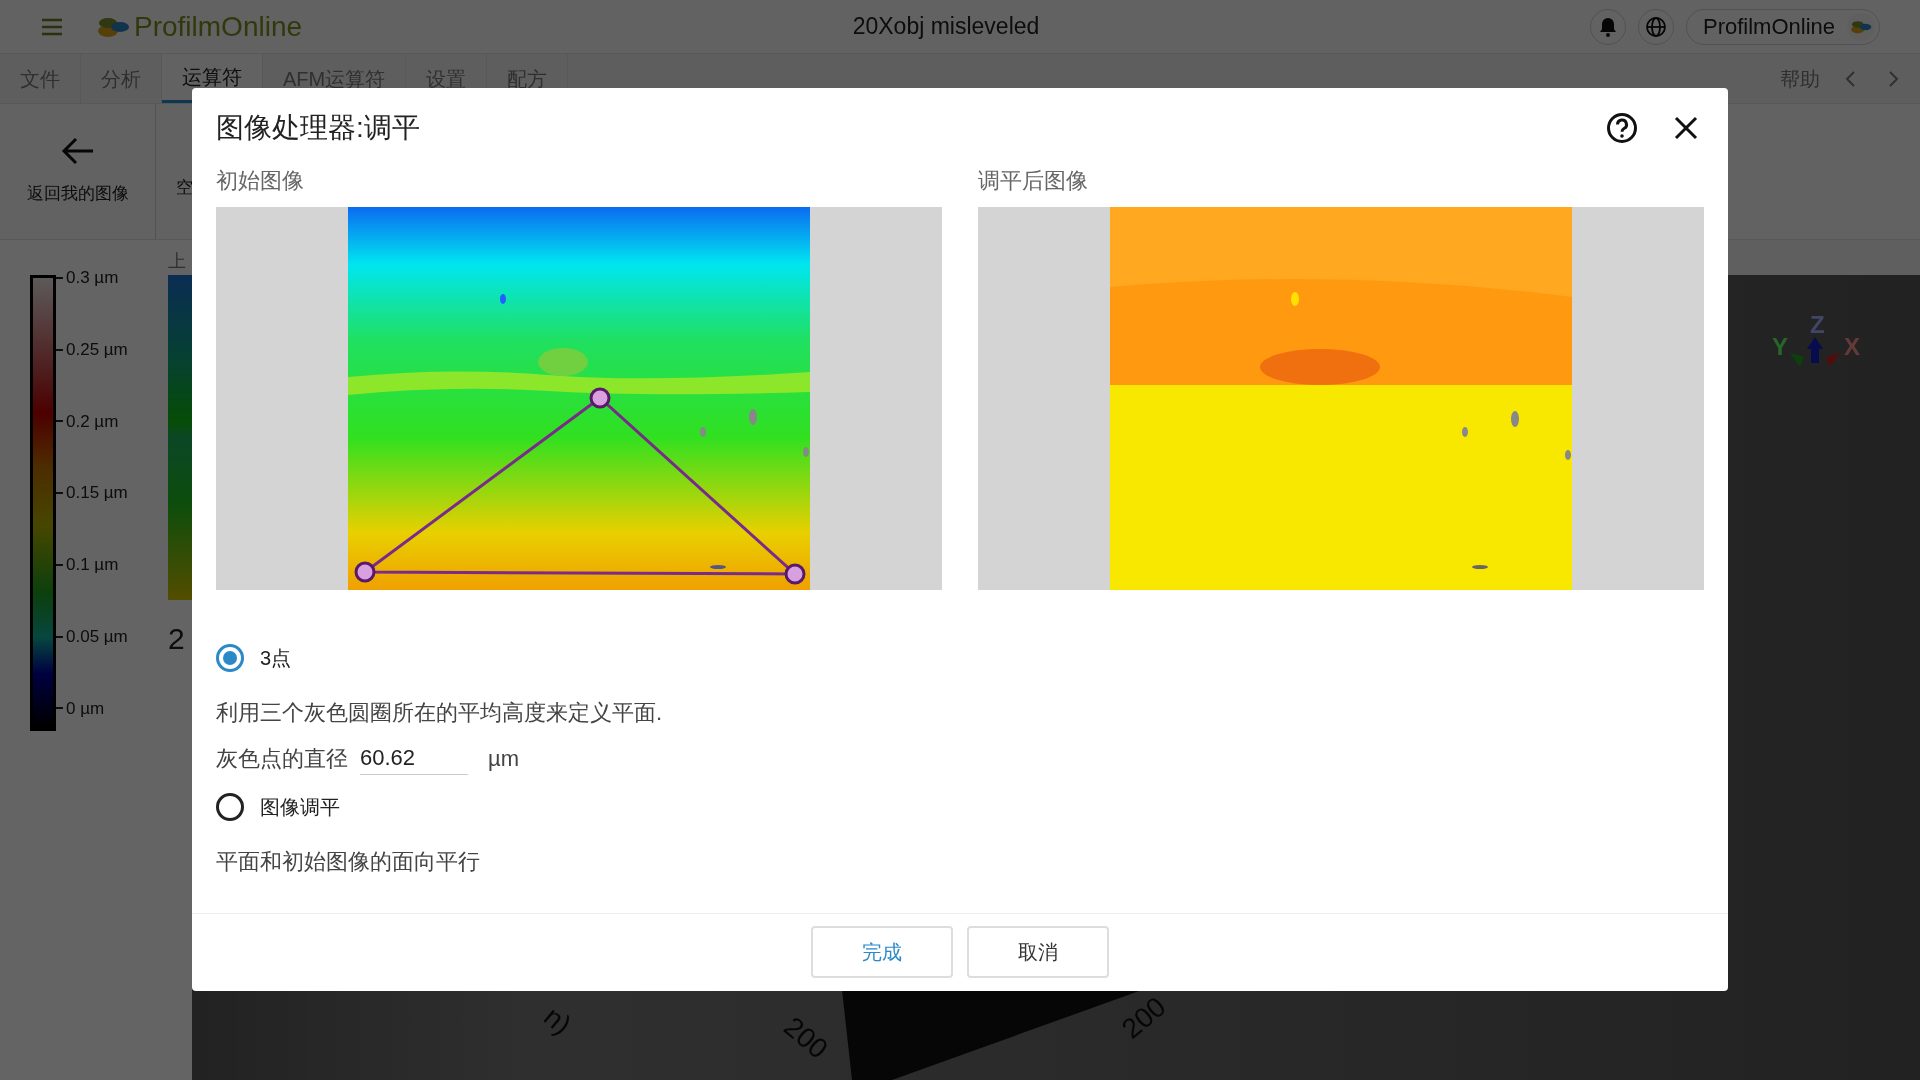  I want to click on scale-label: 0.2 µm, so click(92, 421).